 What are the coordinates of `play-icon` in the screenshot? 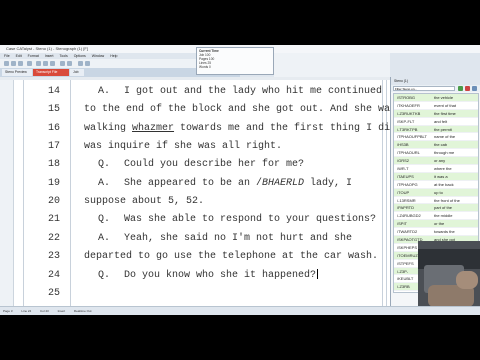 It's located at (460, 88).